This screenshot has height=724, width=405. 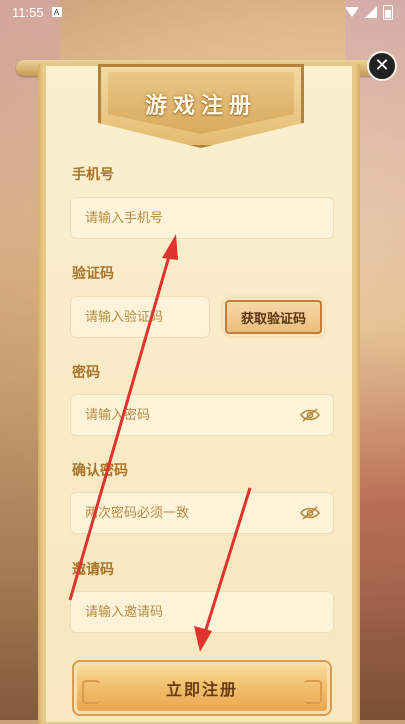 I want to click on code-input, so click(x=140, y=317).